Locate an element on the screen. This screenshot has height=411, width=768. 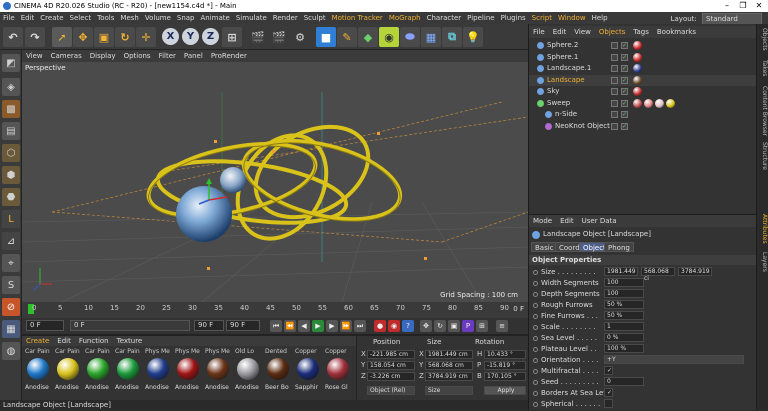
property-field: 100 is located at coordinates (624, 282).